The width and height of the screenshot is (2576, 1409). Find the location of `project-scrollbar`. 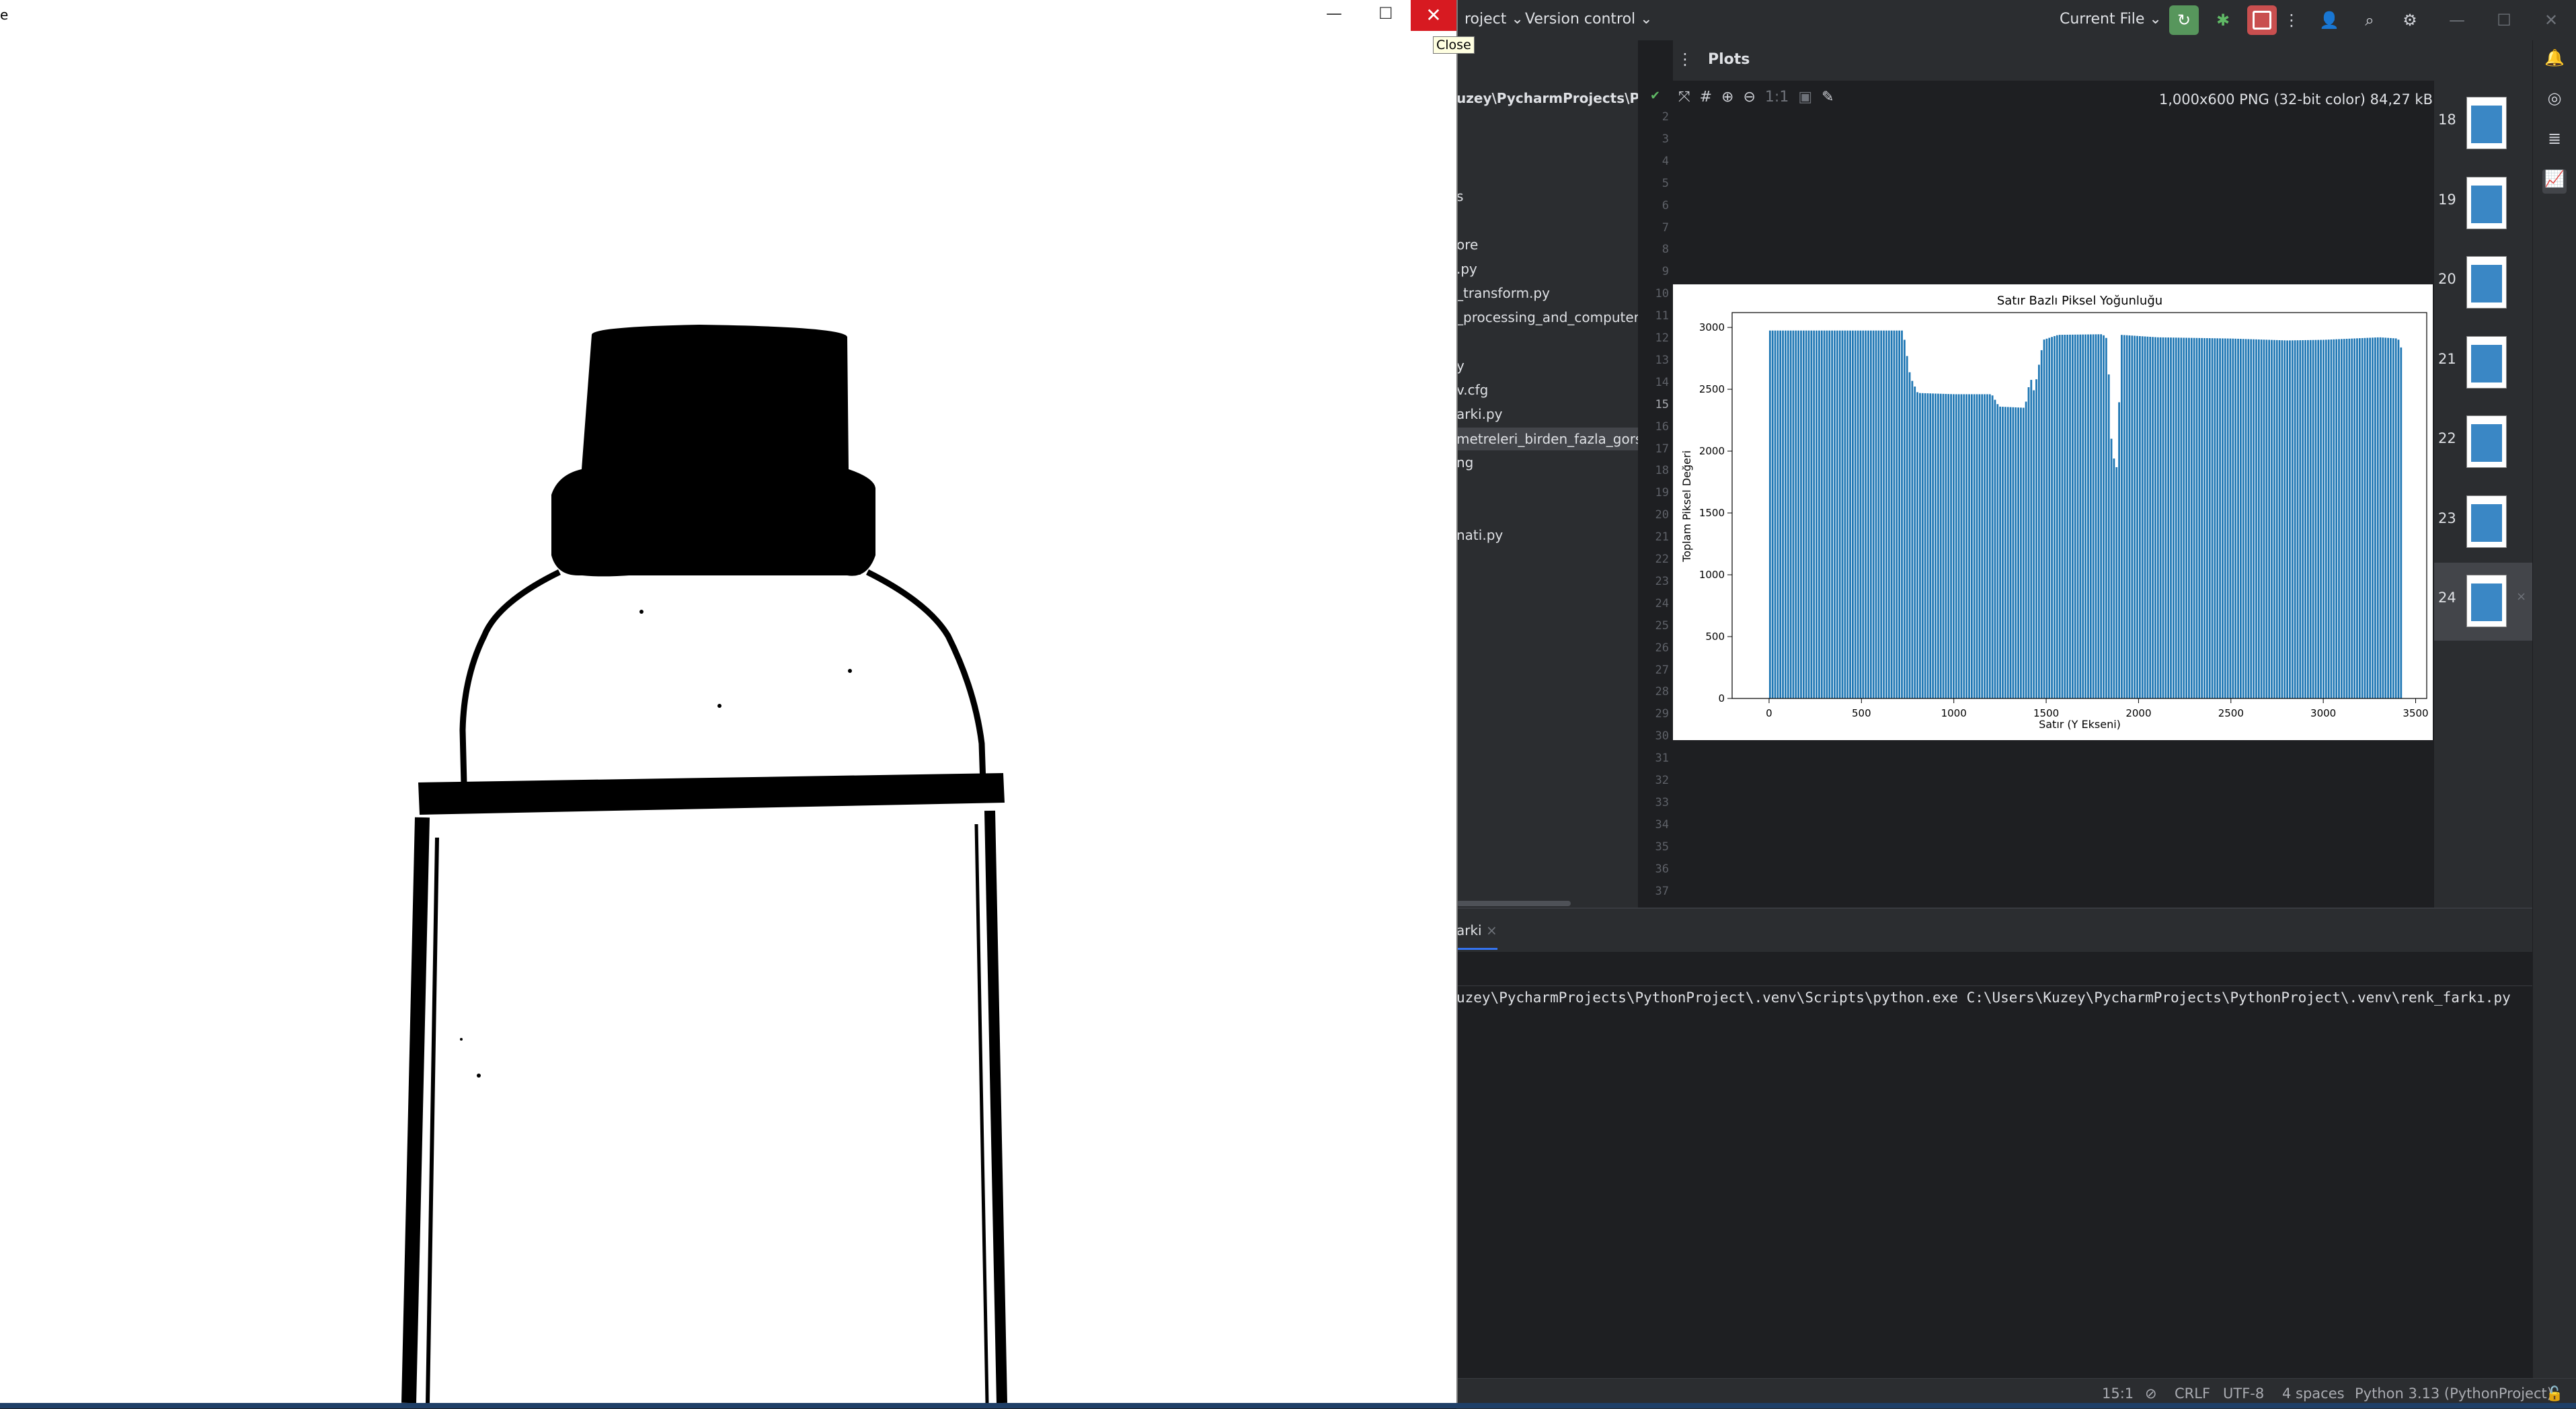

project-scrollbar is located at coordinates (1514, 903).